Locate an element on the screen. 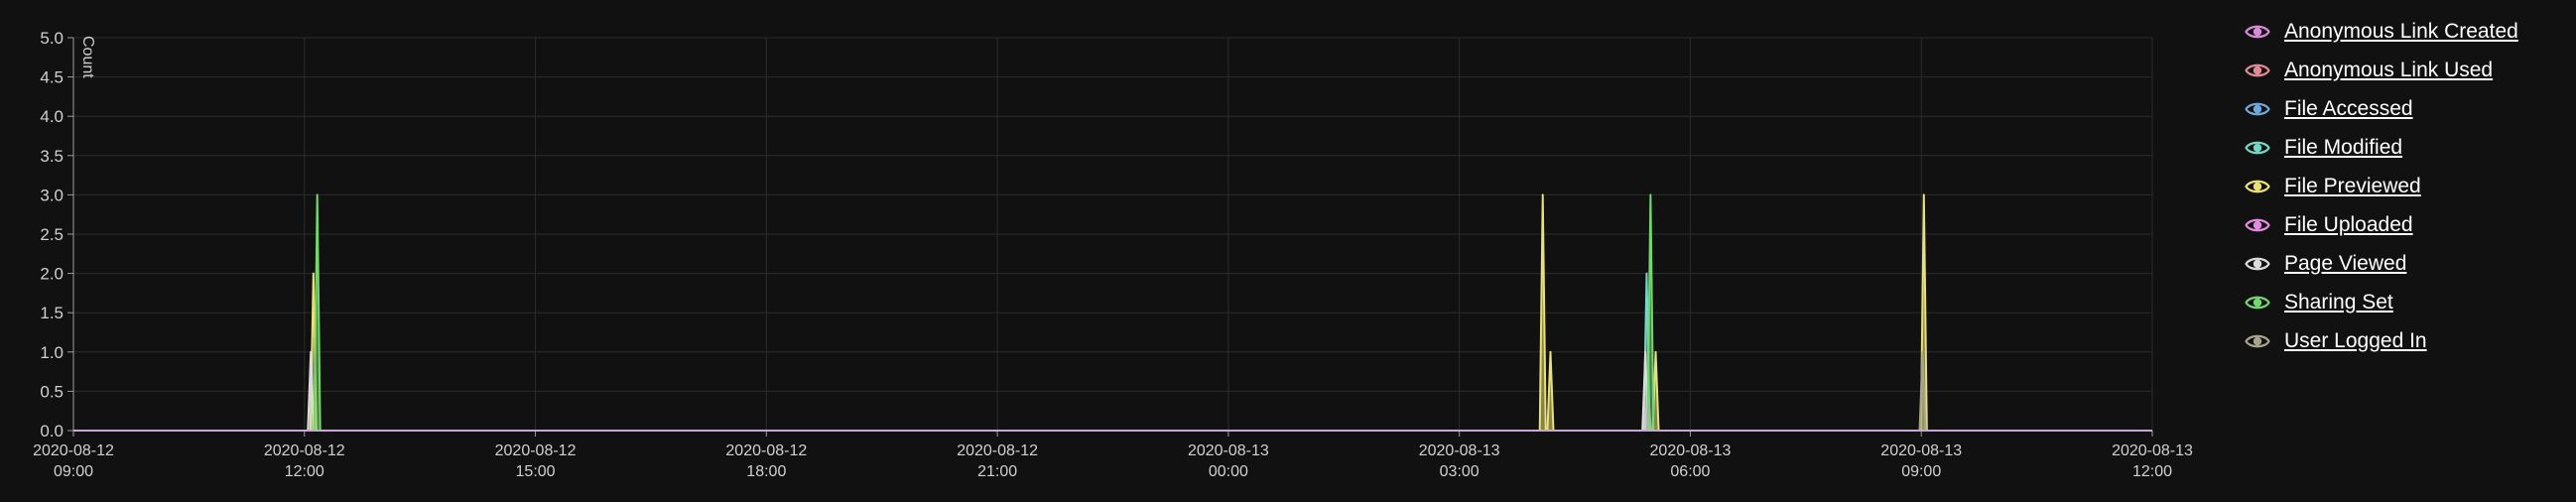  x-tick-label-time: 15:00 is located at coordinates (536, 472).